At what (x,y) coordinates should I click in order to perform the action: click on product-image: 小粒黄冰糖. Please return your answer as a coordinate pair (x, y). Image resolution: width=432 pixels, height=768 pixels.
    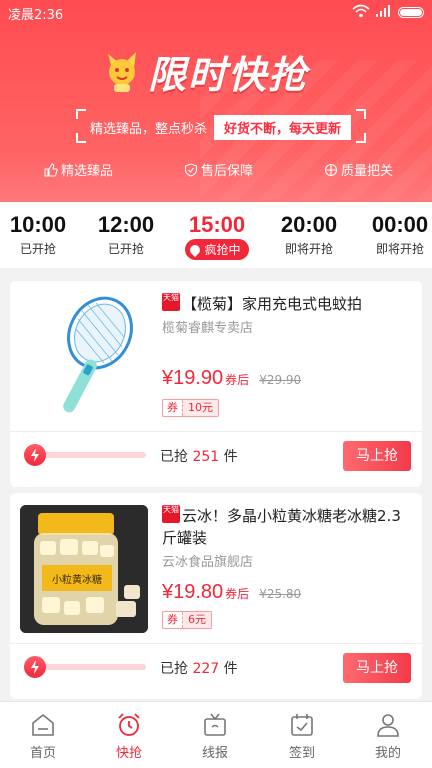
    Looking at the image, I should click on (84, 569).